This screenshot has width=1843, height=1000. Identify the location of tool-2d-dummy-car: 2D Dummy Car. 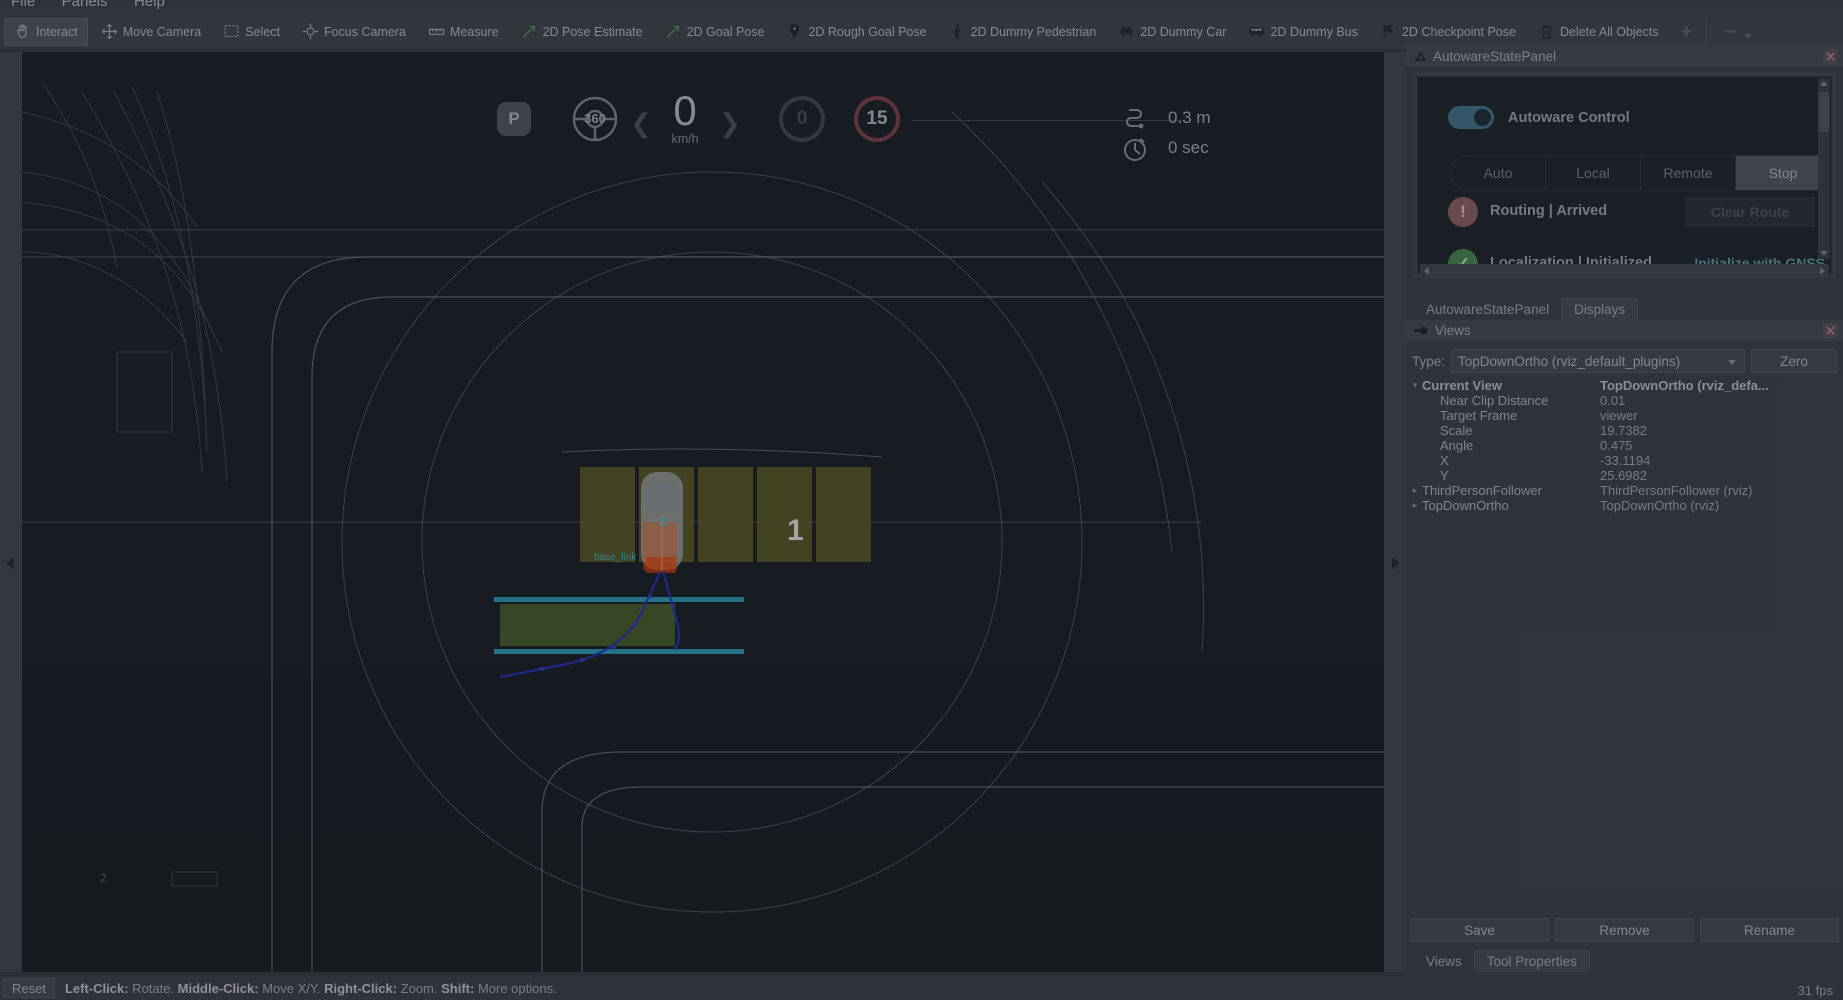
(1172, 32).